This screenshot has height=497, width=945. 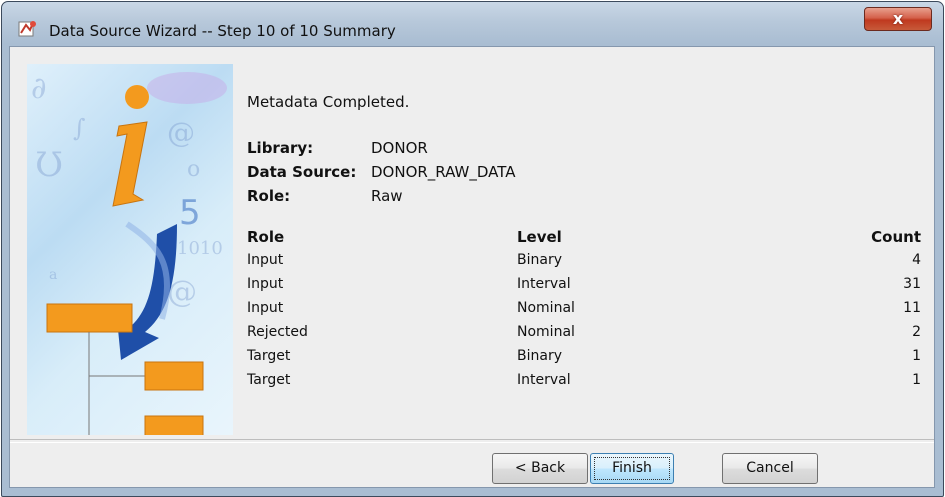 I want to click on svg-text: a, so click(x=53, y=275).